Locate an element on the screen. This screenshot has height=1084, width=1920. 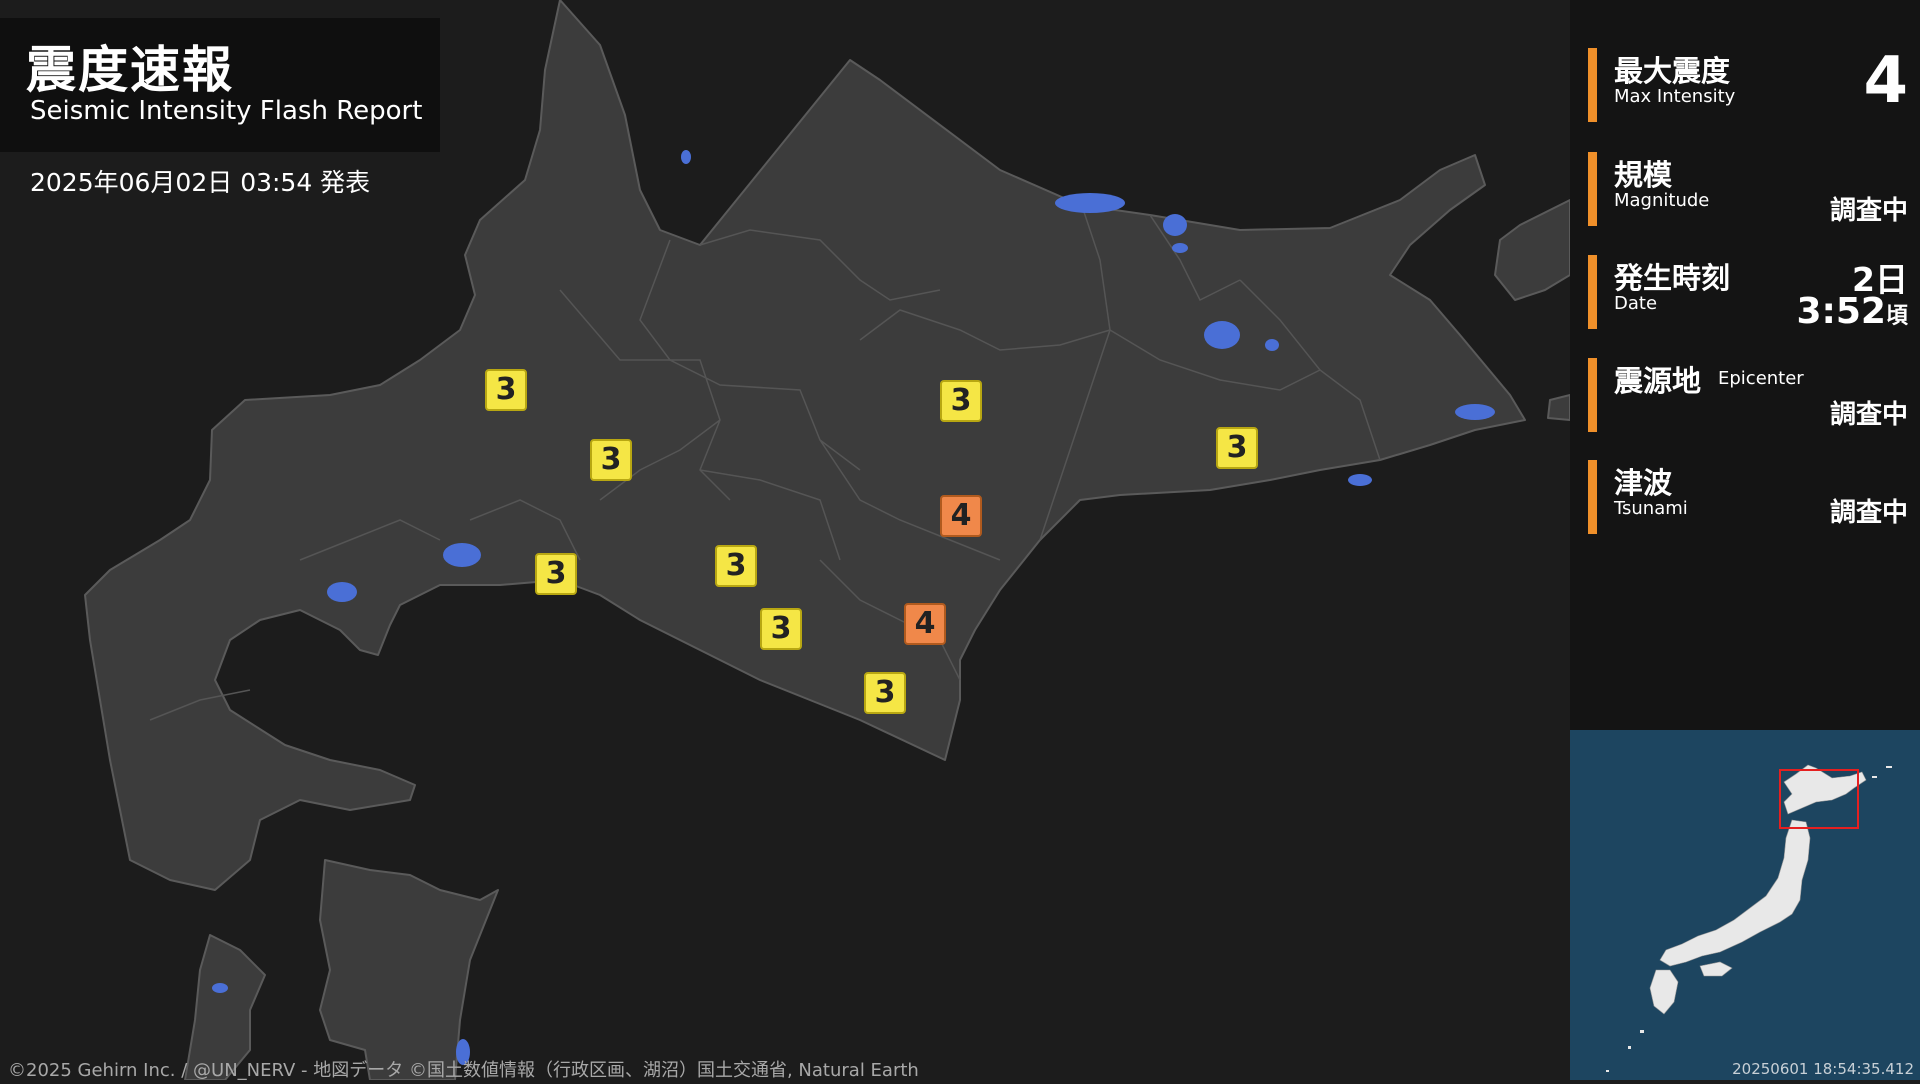
date-row: 発生時刻 Date 2日 3:52頃 is located at coordinates (1748, 293).